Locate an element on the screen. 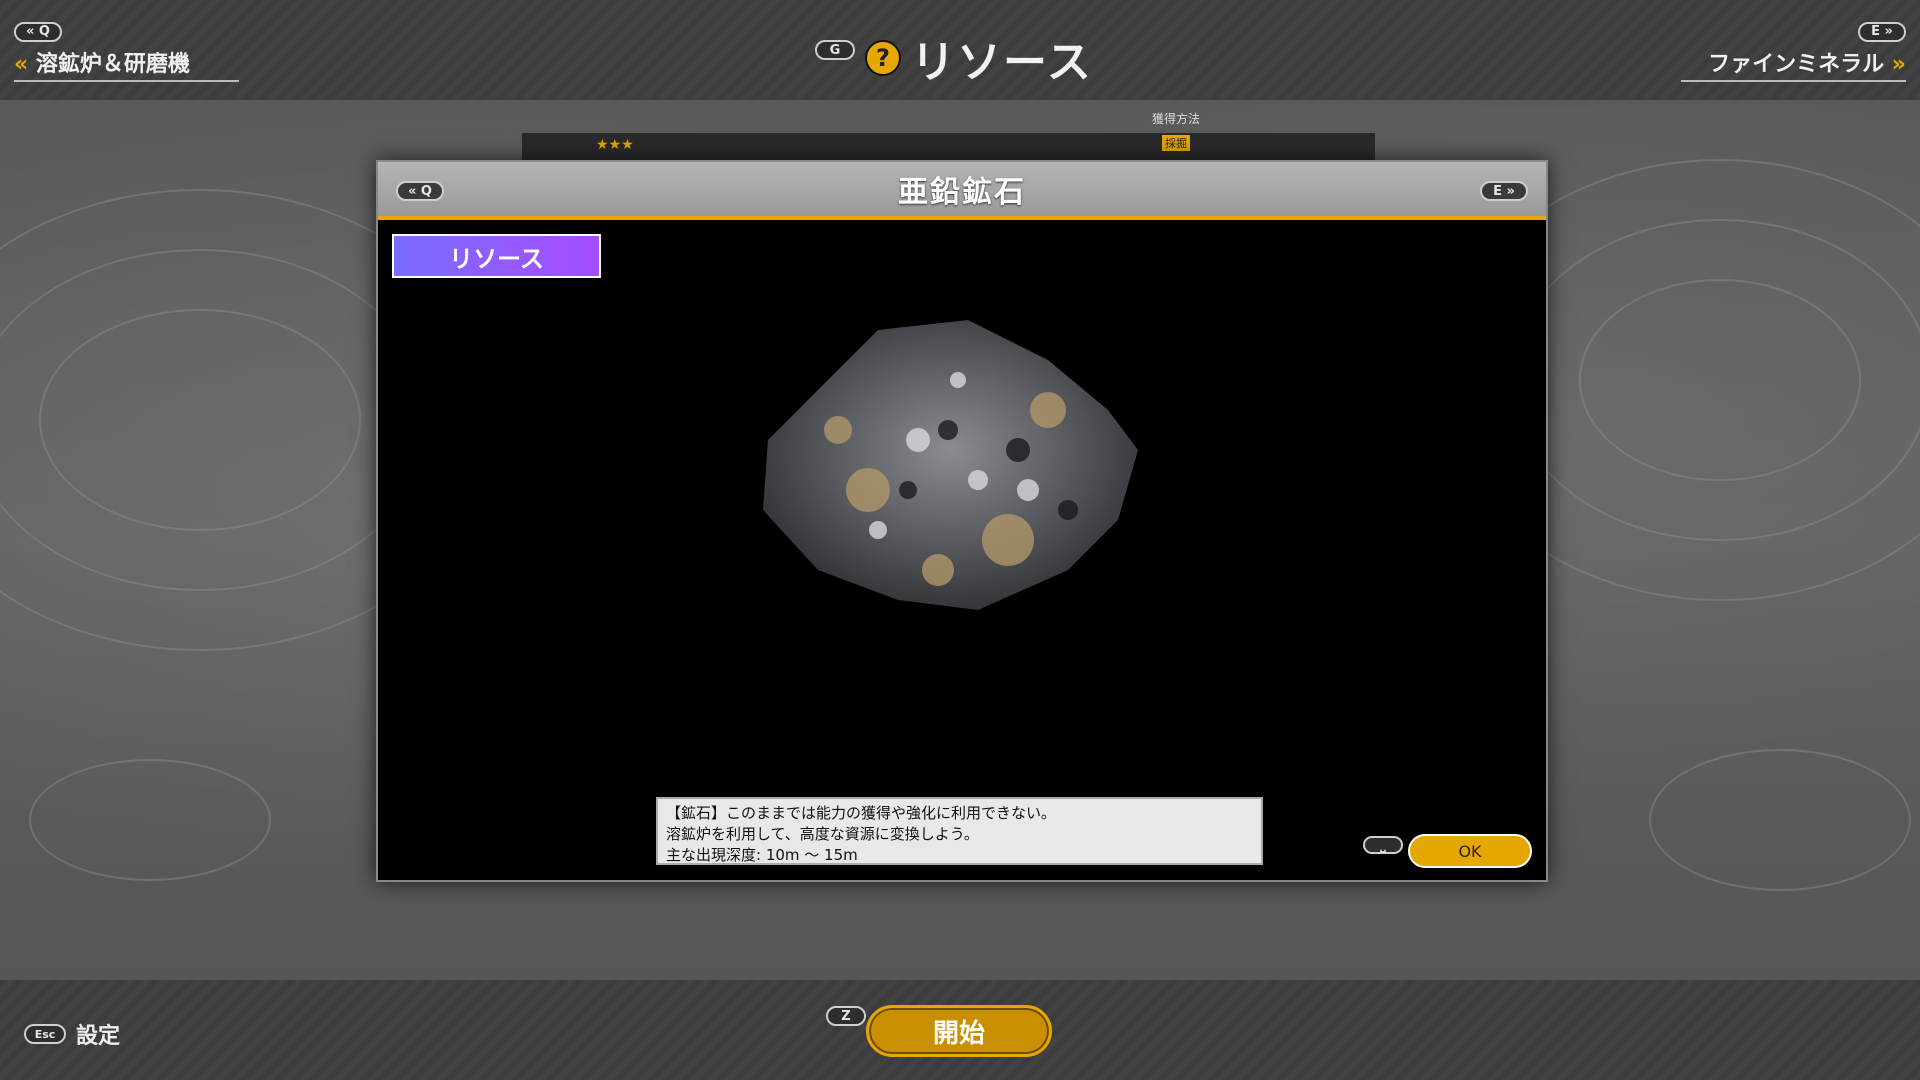 This screenshot has width=1920, height=1080. rarity-stars: ★★★ is located at coordinates (615, 145).